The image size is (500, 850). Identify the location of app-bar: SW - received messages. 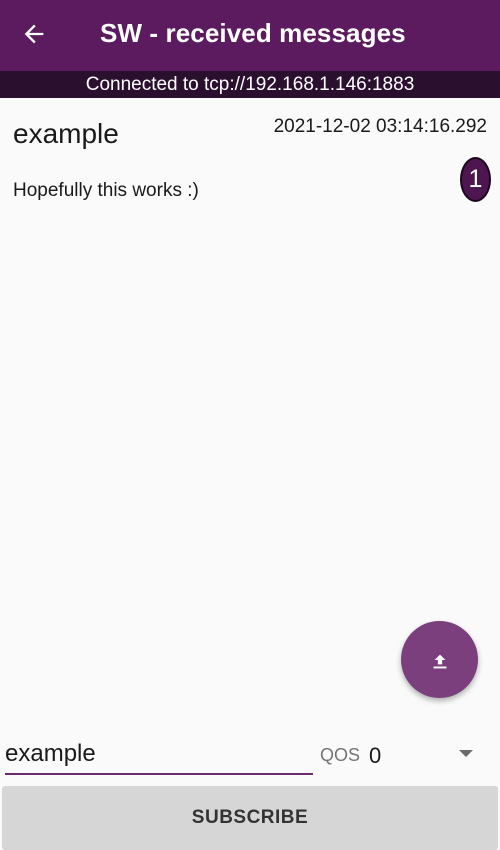
(250, 35).